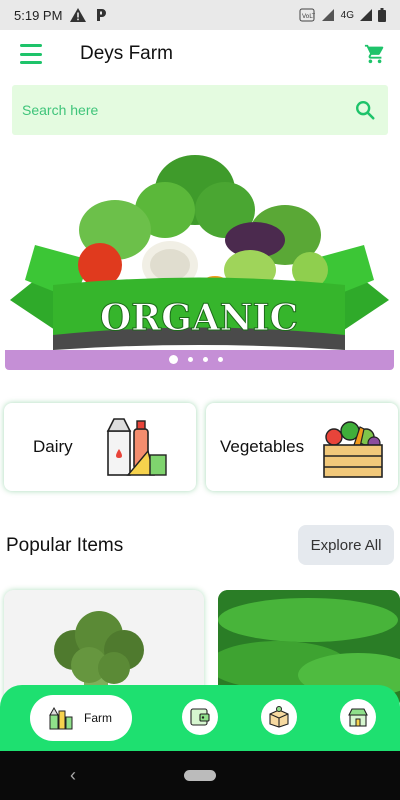 The width and height of the screenshot is (400, 800). I want to click on category-dairy: Dairy, so click(100, 447).